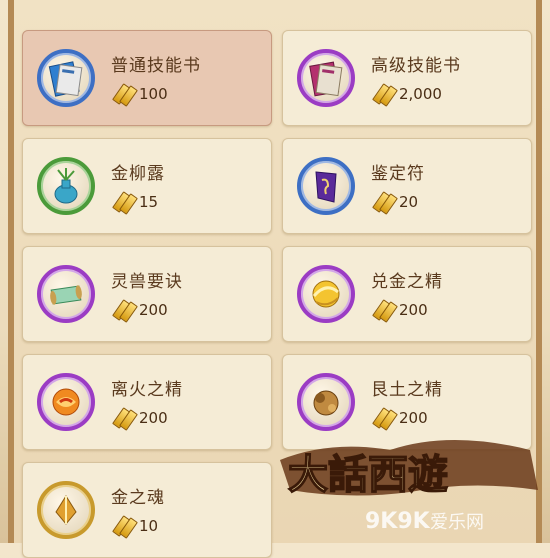 This screenshot has width=550, height=558. I want to click on price-amount: 15, so click(149, 202).